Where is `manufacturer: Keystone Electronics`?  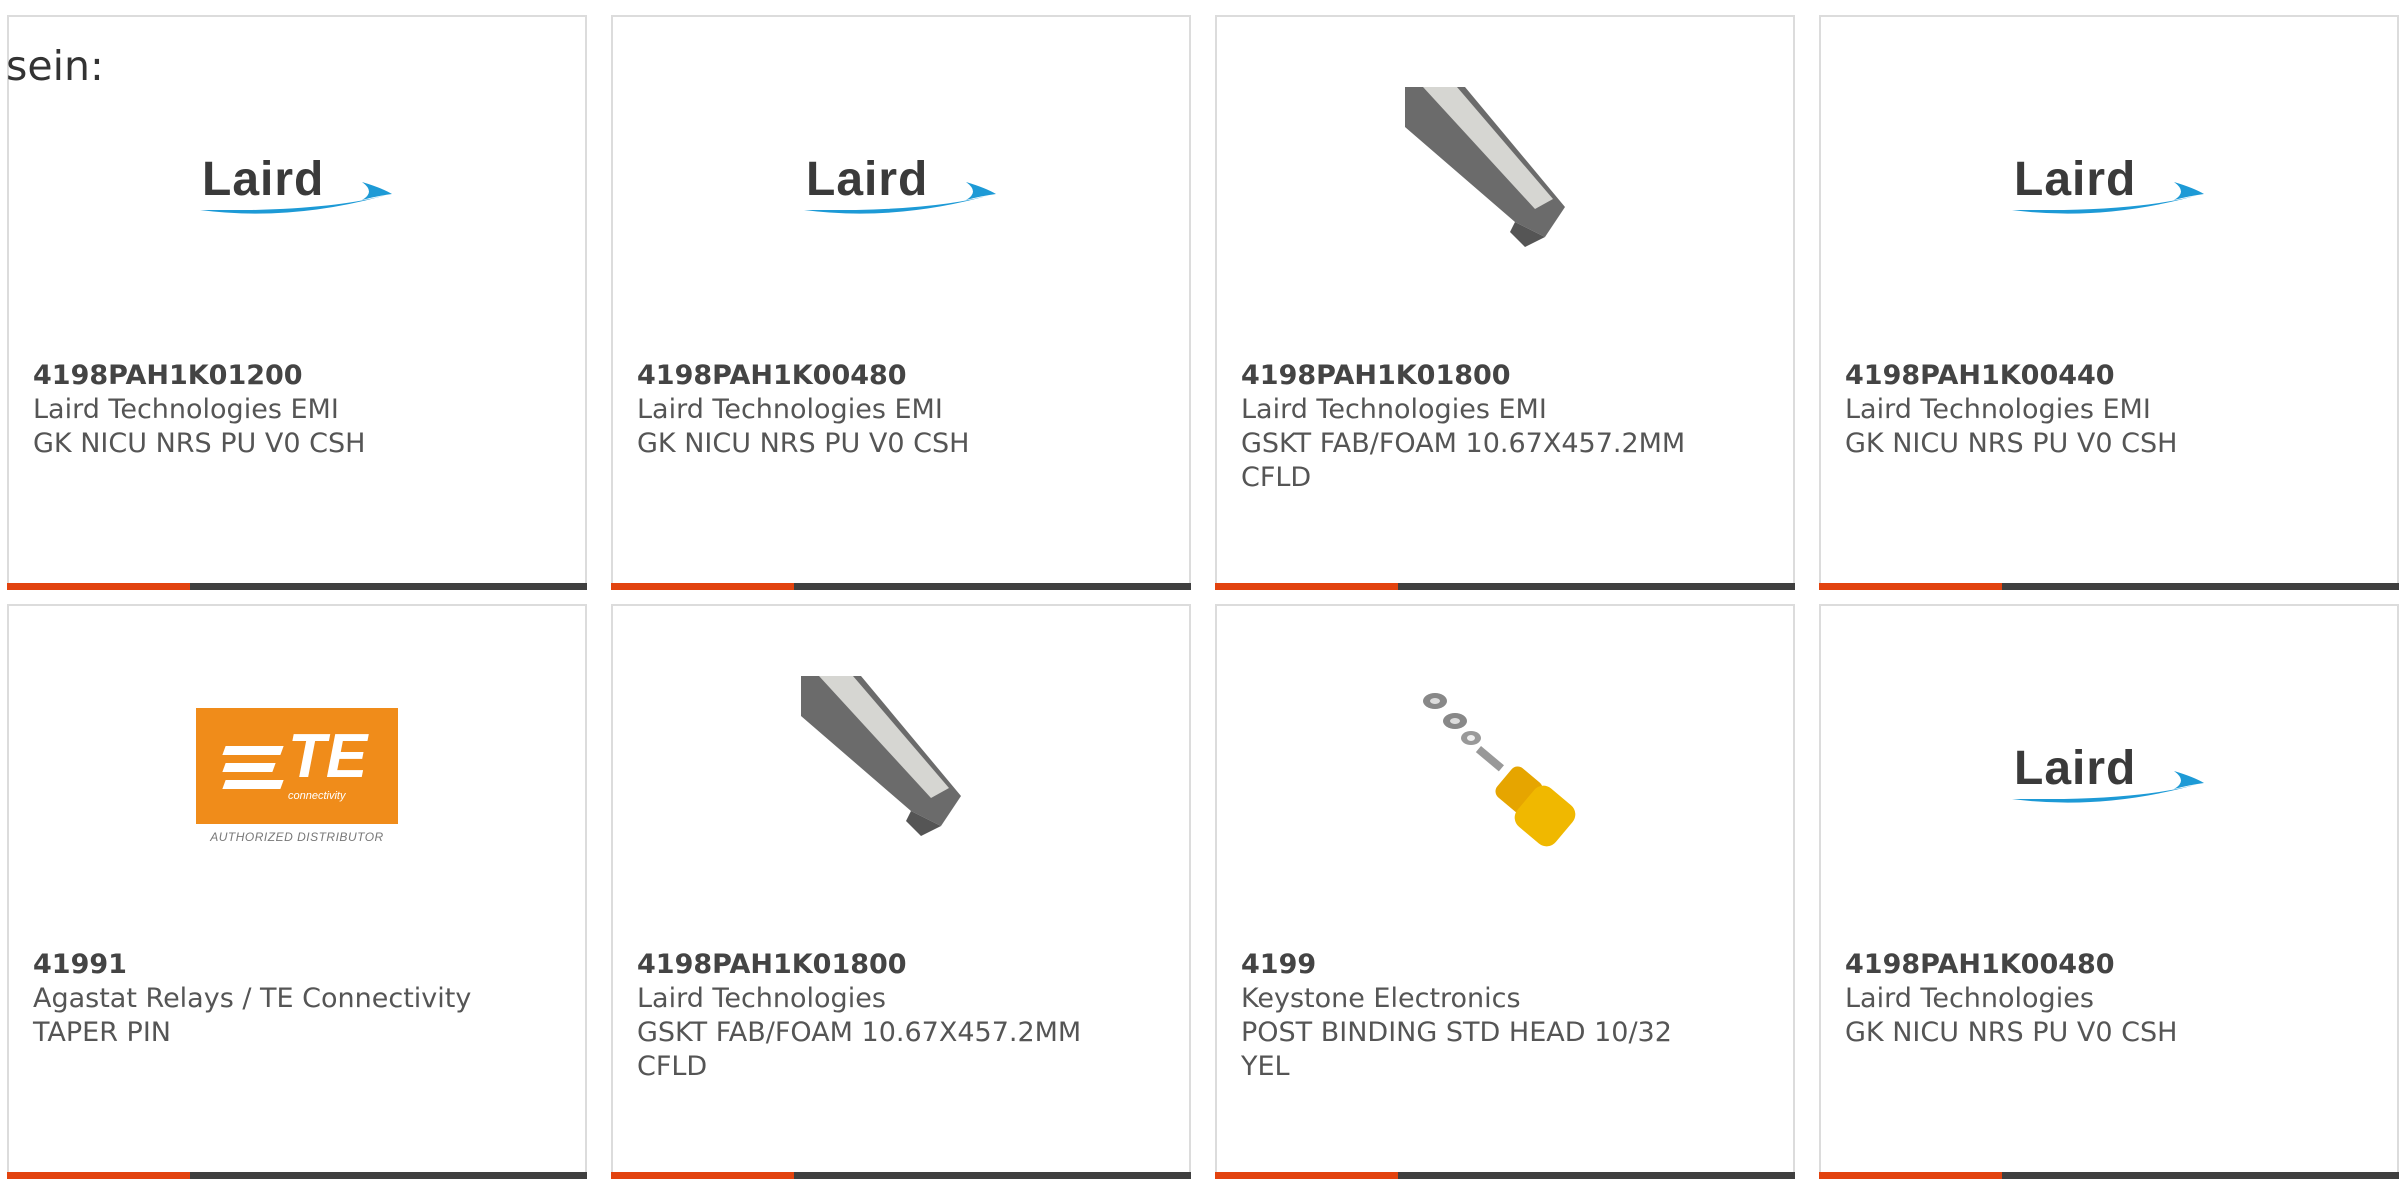 manufacturer: Keystone Electronics is located at coordinates (1381, 998).